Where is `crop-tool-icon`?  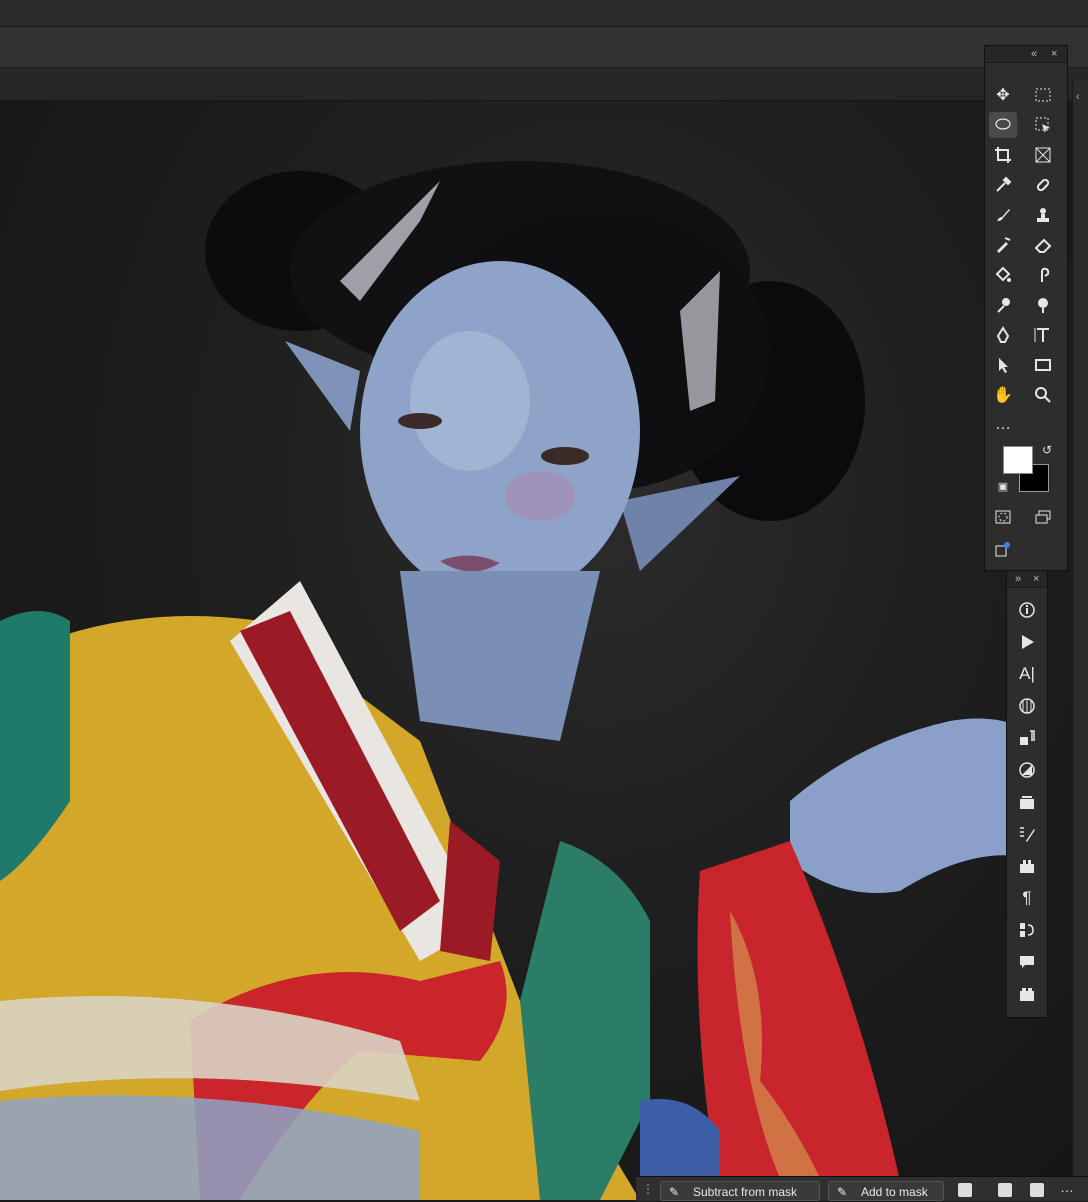 crop-tool-icon is located at coordinates (1003, 155).